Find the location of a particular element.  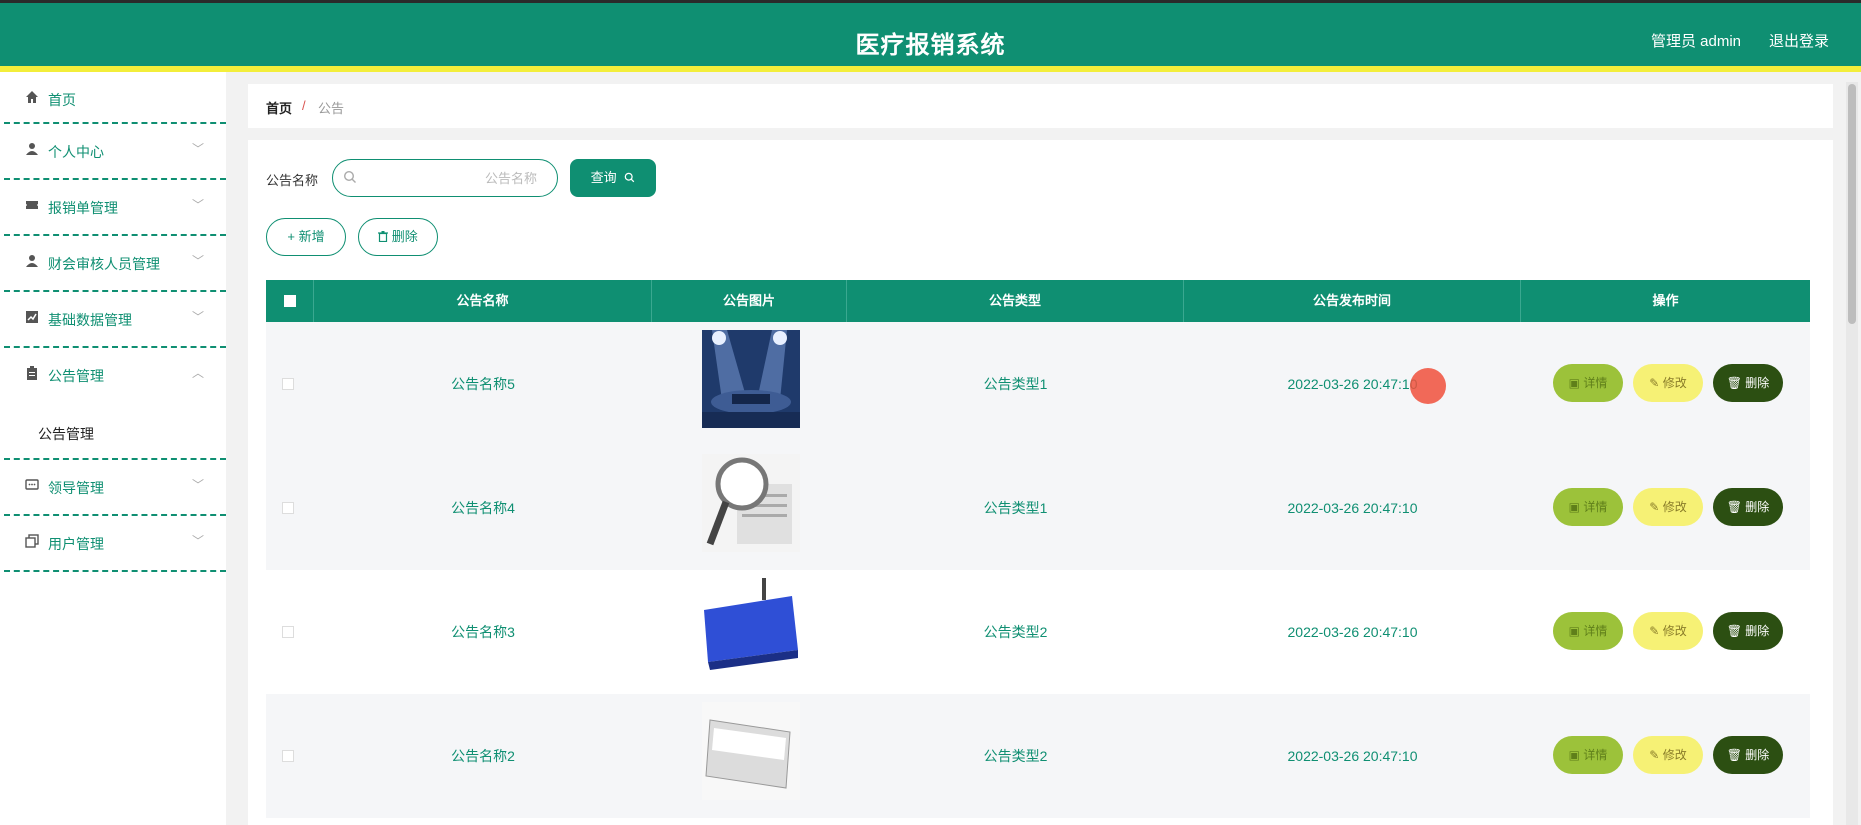

sidebar-item-base-data: 基础数据管理 ﹀ is located at coordinates (115, 320).